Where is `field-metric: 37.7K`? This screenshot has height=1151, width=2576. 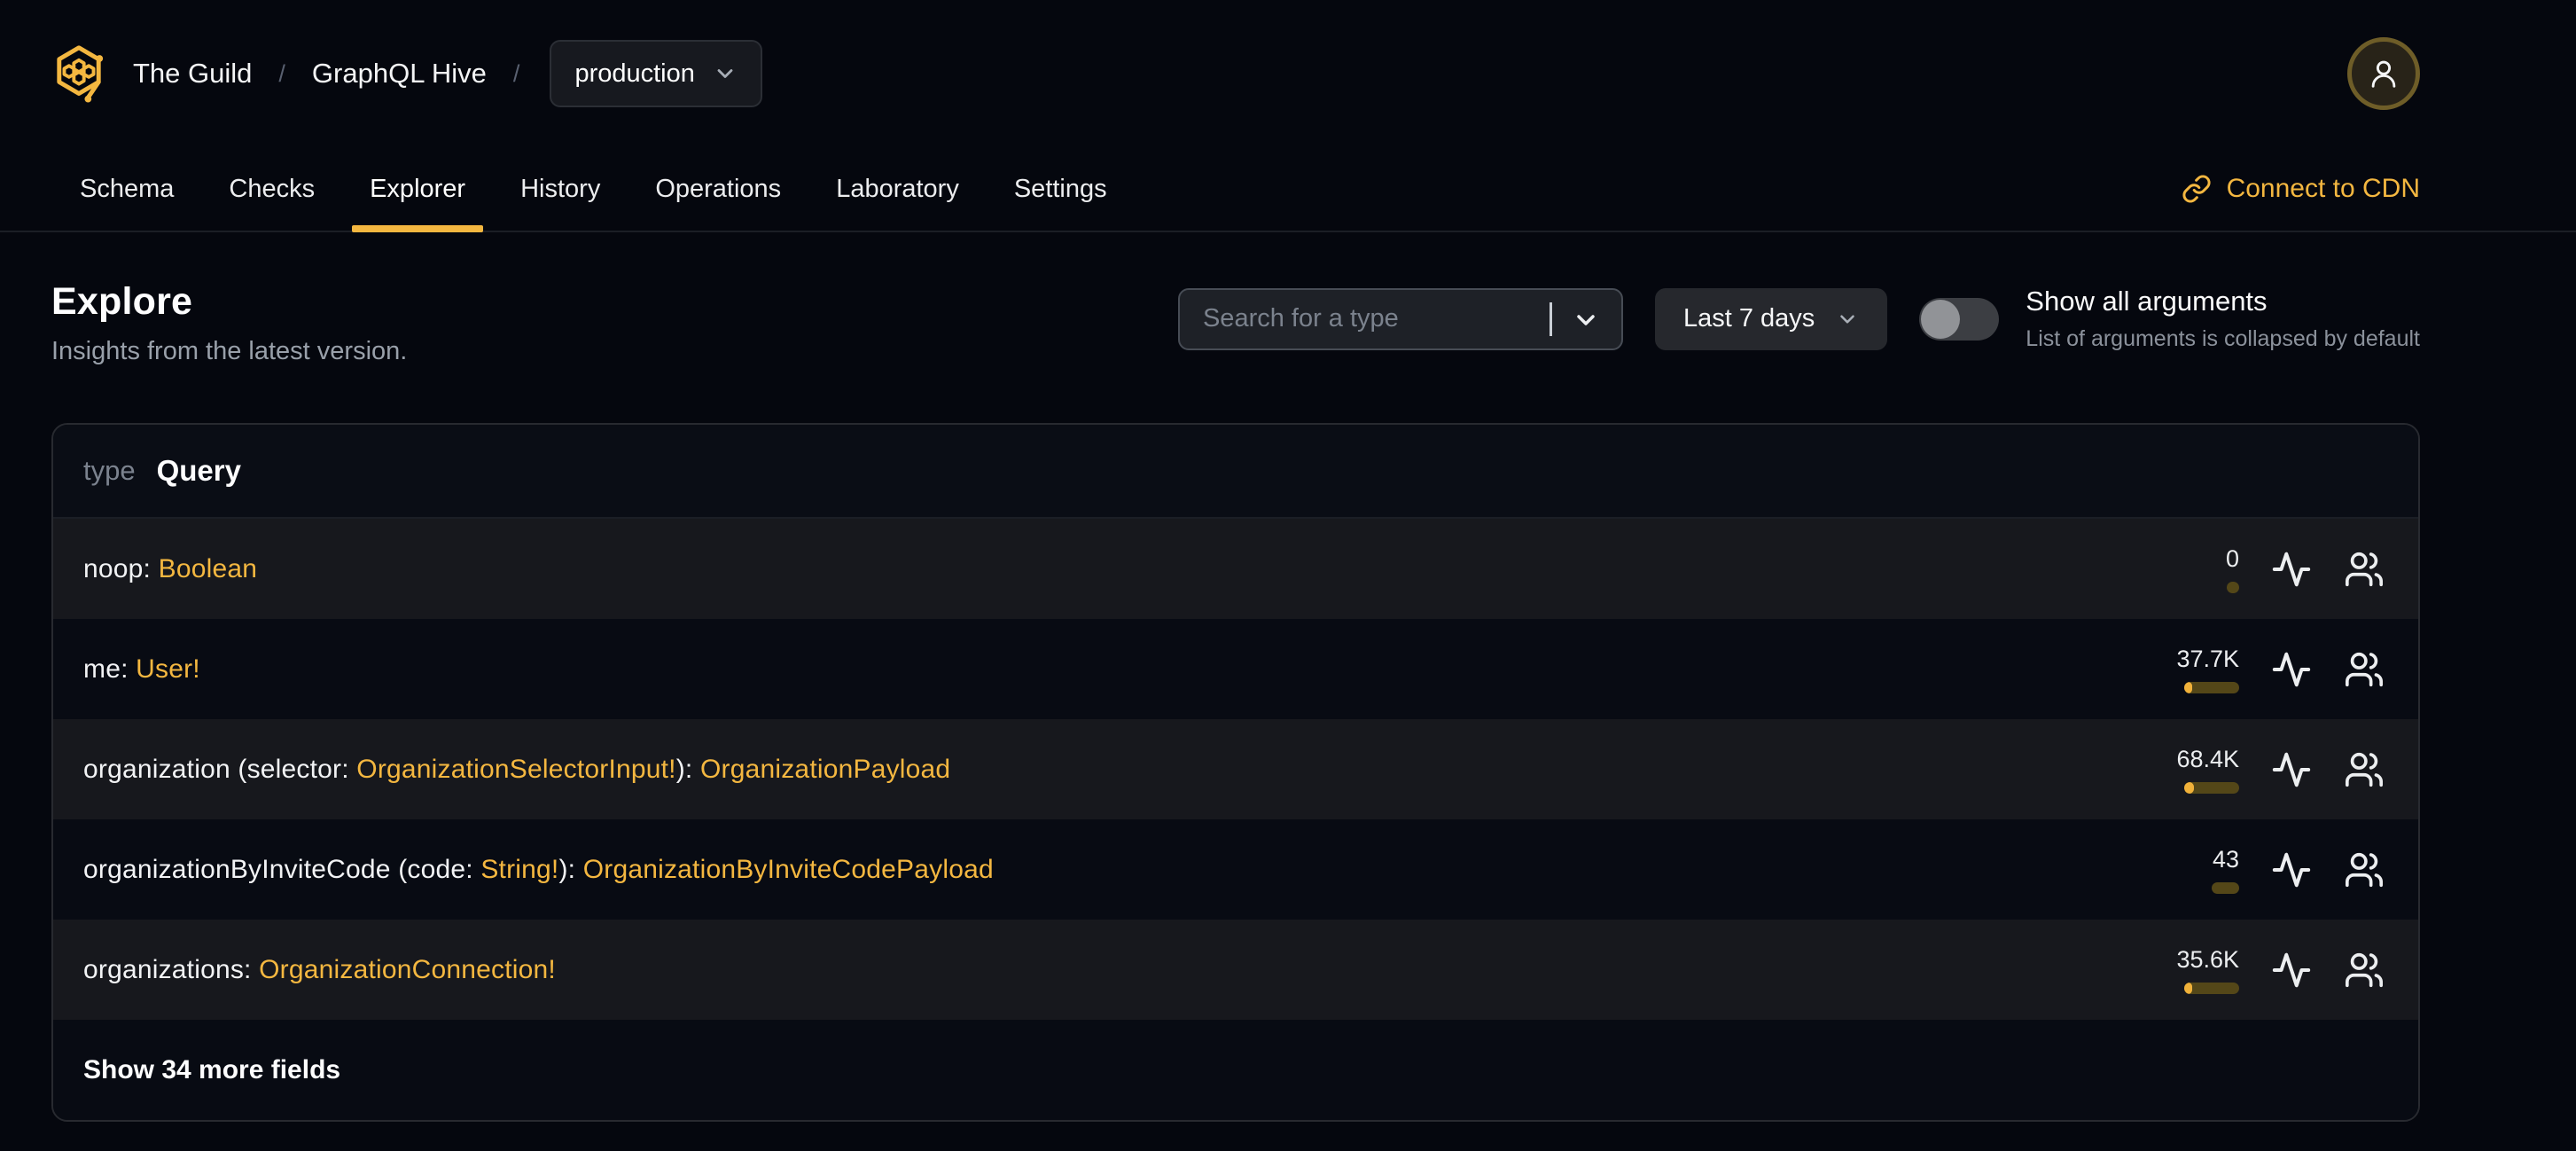 field-metric: 37.7K is located at coordinates (2196, 669).